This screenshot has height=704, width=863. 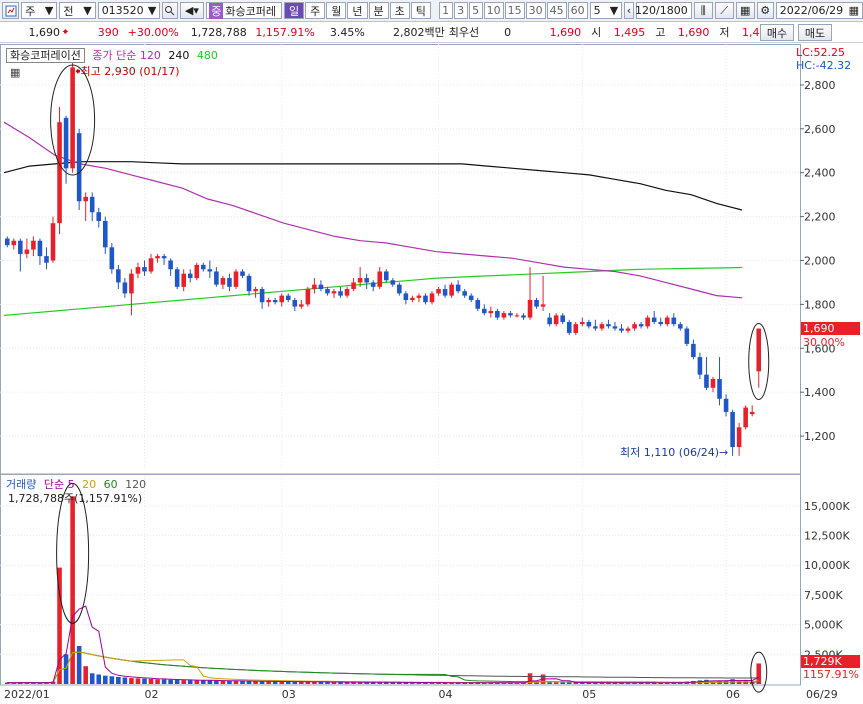 What do you see at coordinates (45, 55) in the screenshot?
I see `price-legend-name: 화승코퍼레이션` at bounding box center [45, 55].